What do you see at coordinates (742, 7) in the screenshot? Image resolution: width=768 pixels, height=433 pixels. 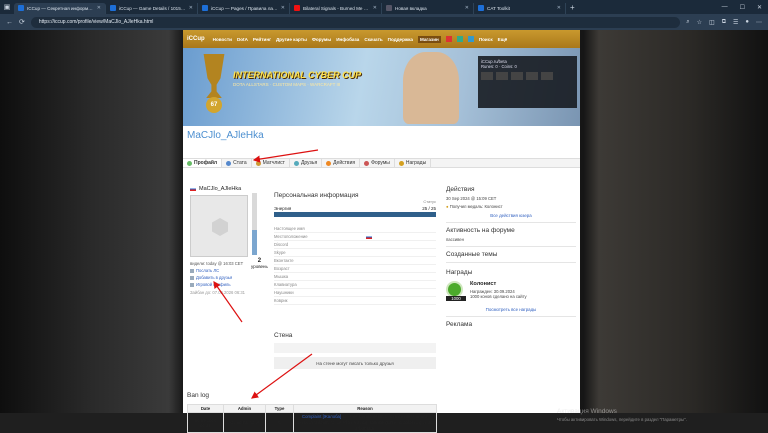 I see `maximize-icon: ☐` at bounding box center [742, 7].